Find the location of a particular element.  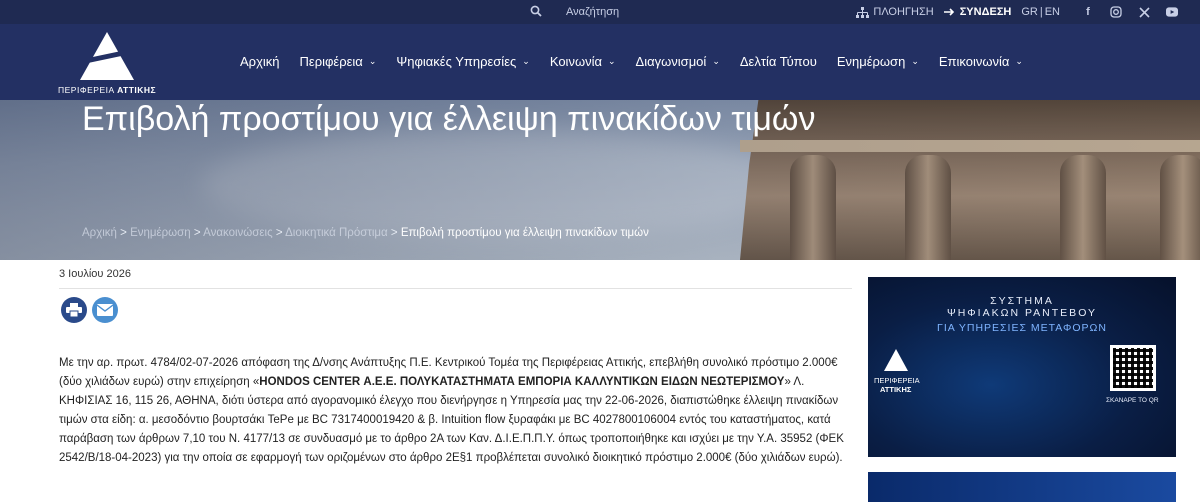

menu-item-home: Αρχική is located at coordinates (260, 61).